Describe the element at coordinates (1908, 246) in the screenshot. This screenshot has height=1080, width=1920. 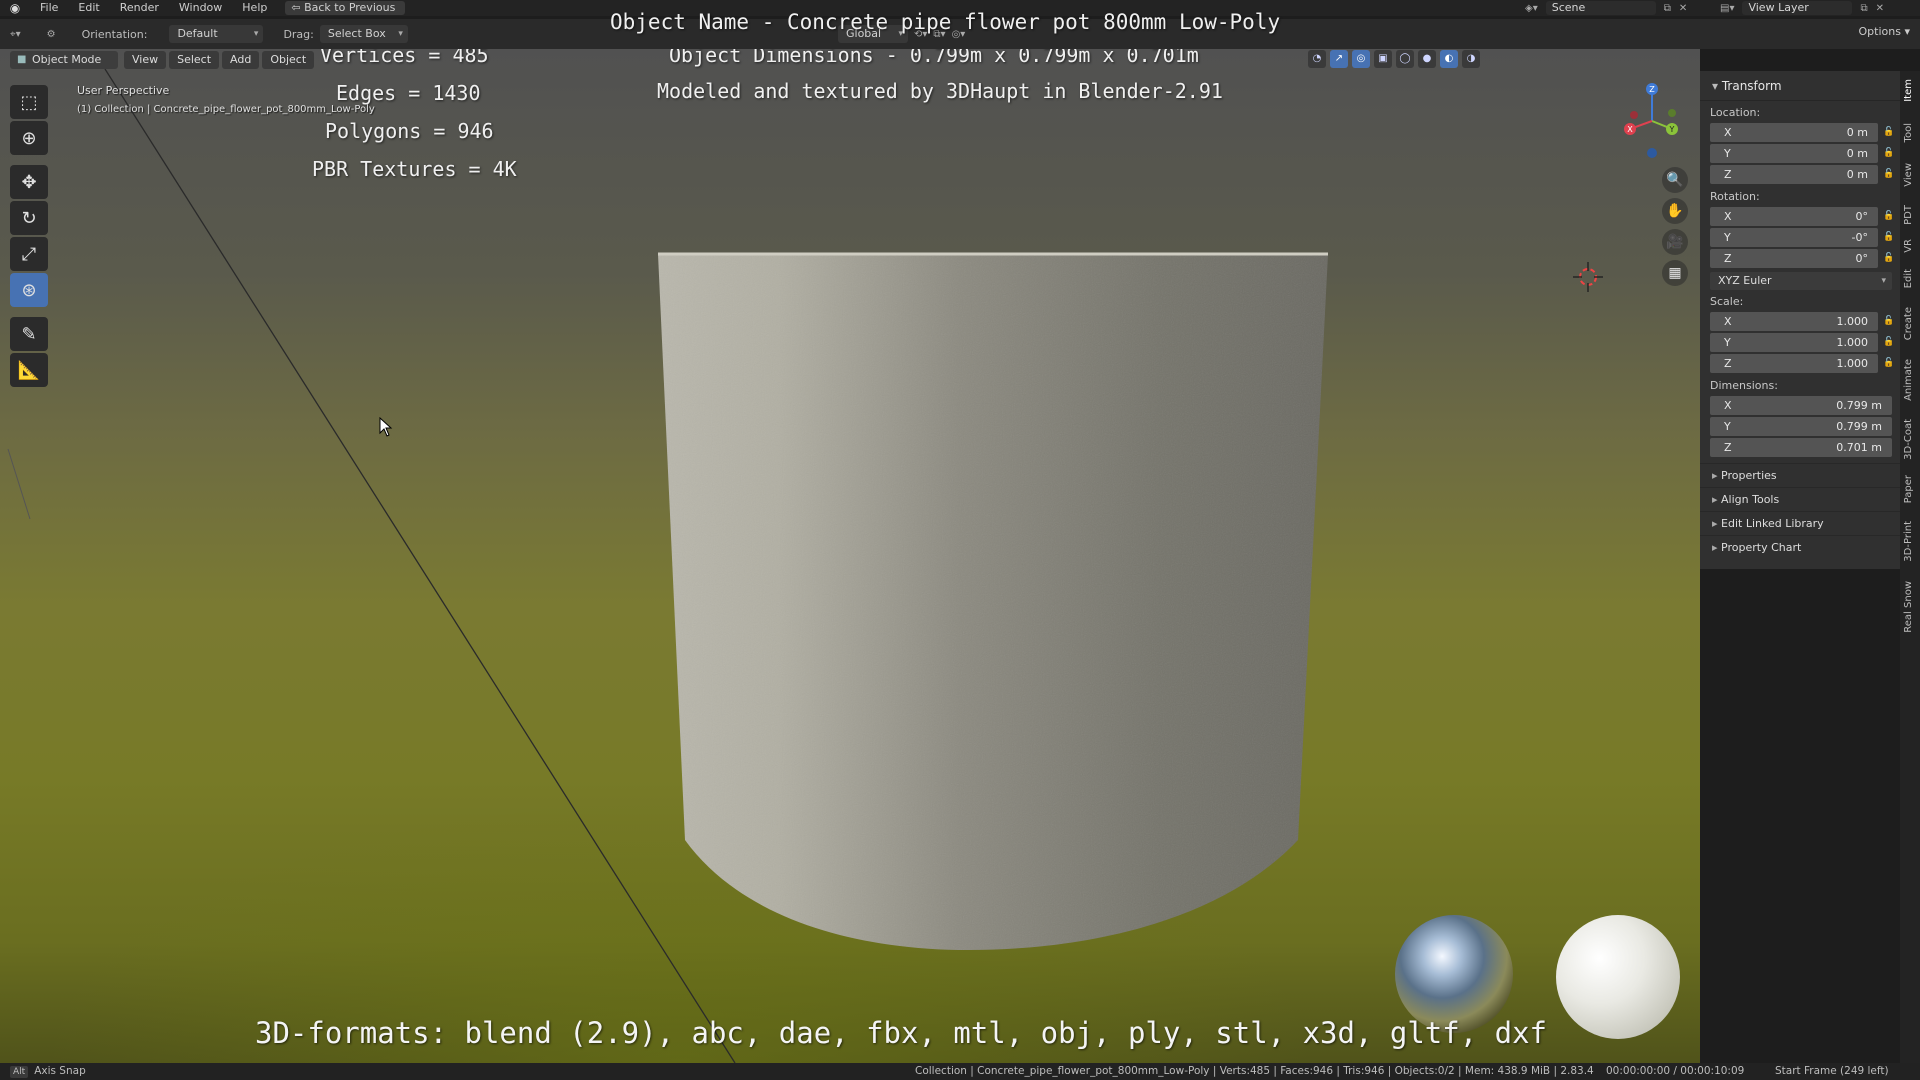
I see `tab-vr: VR` at that location.